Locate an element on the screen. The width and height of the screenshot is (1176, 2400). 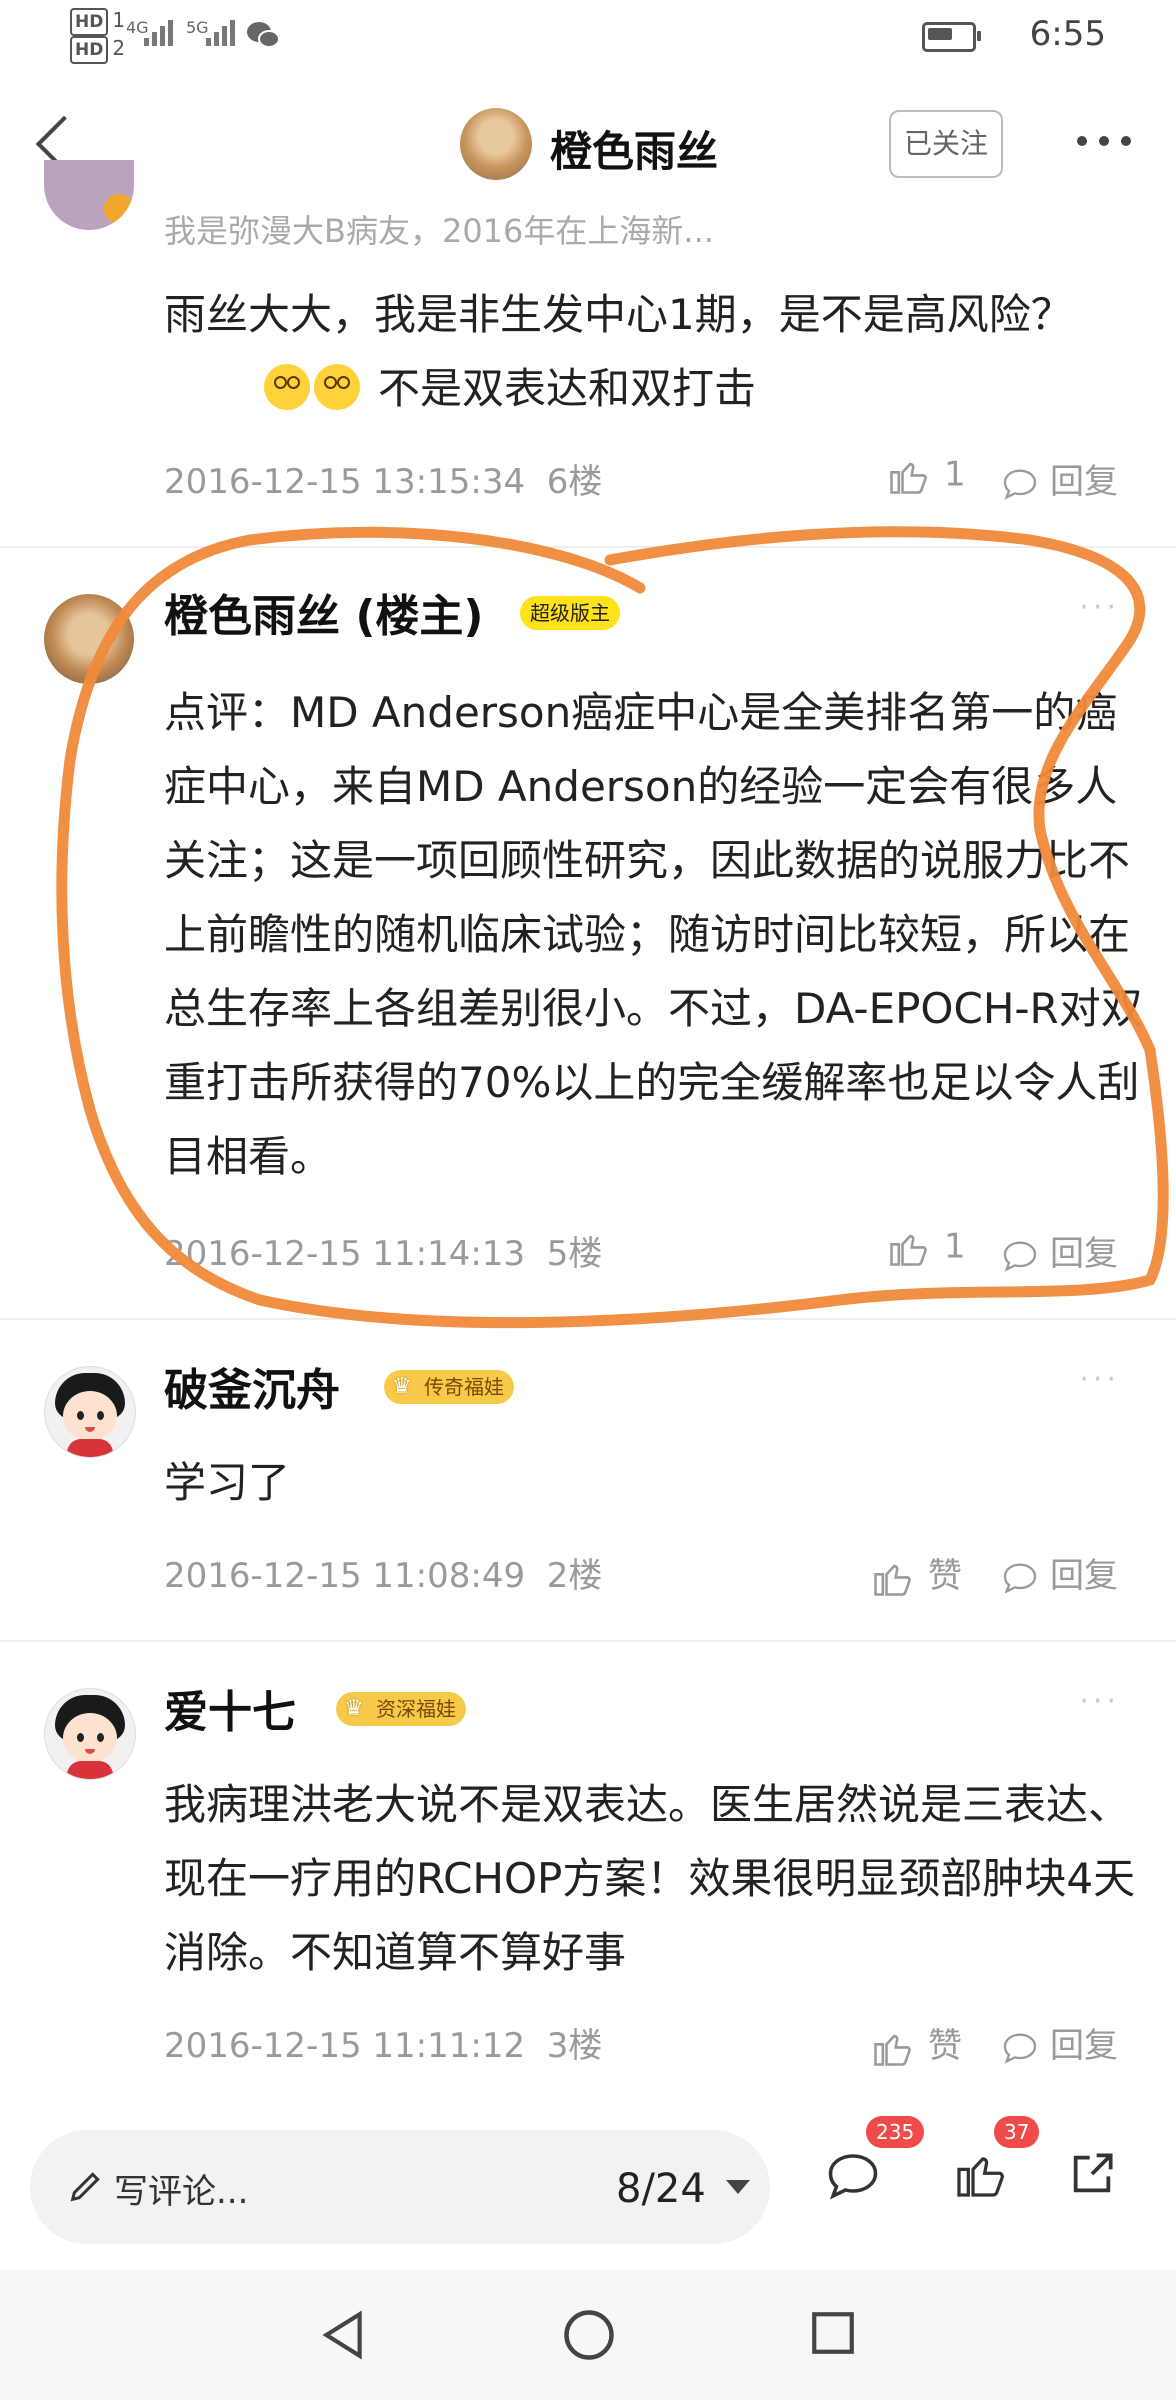
dog-avatar is located at coordinates (496, 144).